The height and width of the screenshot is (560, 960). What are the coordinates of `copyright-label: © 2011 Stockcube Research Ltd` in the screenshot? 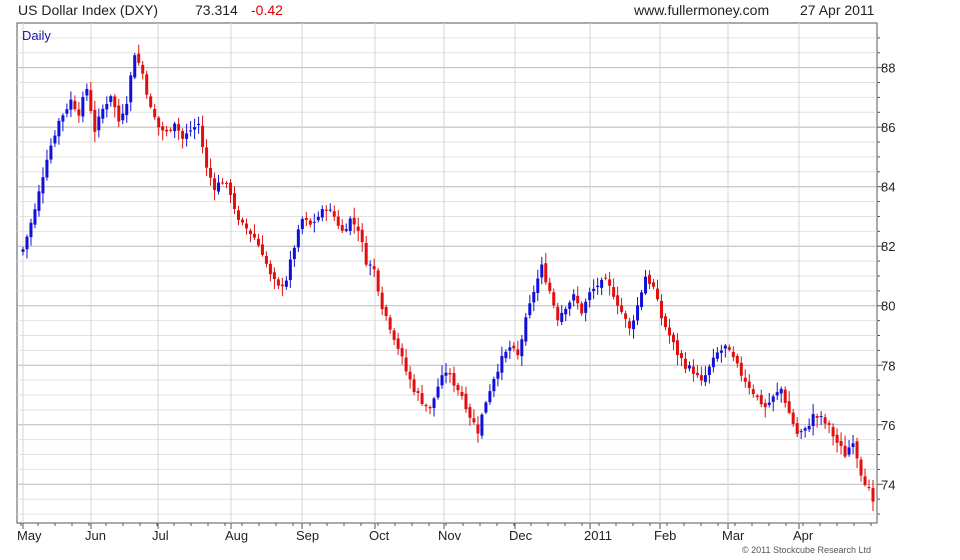 It's located at (806, 550).